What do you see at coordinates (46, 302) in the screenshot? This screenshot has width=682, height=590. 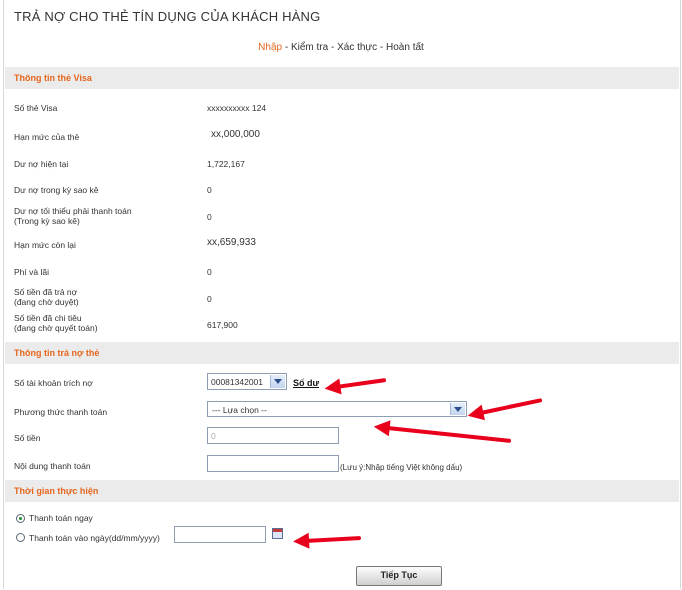 I see `row-label-line2: (đang chờ duyệt)` at bounding box center [46, 302].